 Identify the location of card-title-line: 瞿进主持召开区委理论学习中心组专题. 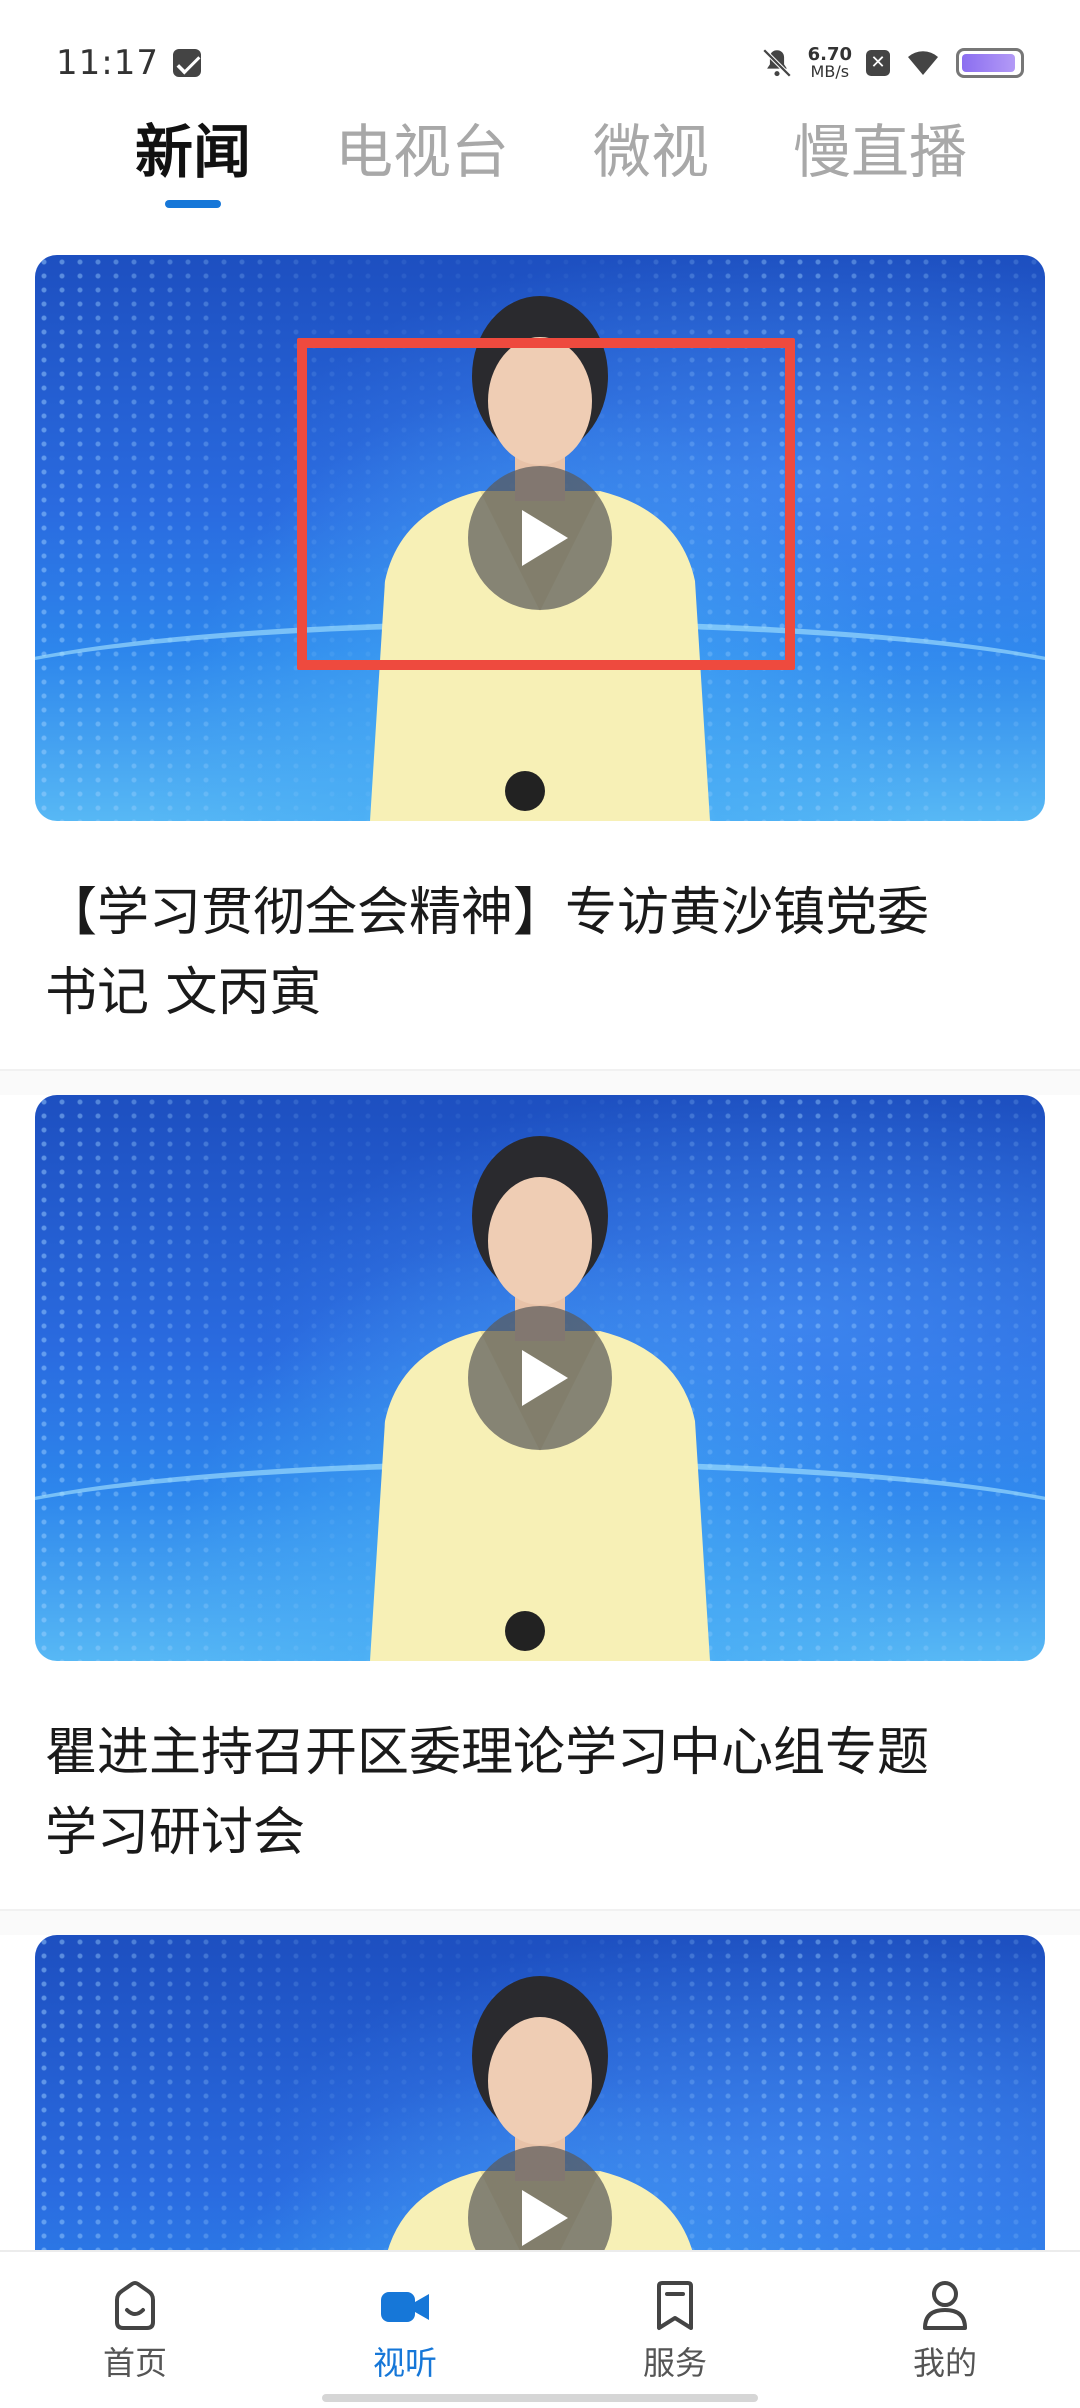
(487, 1753).